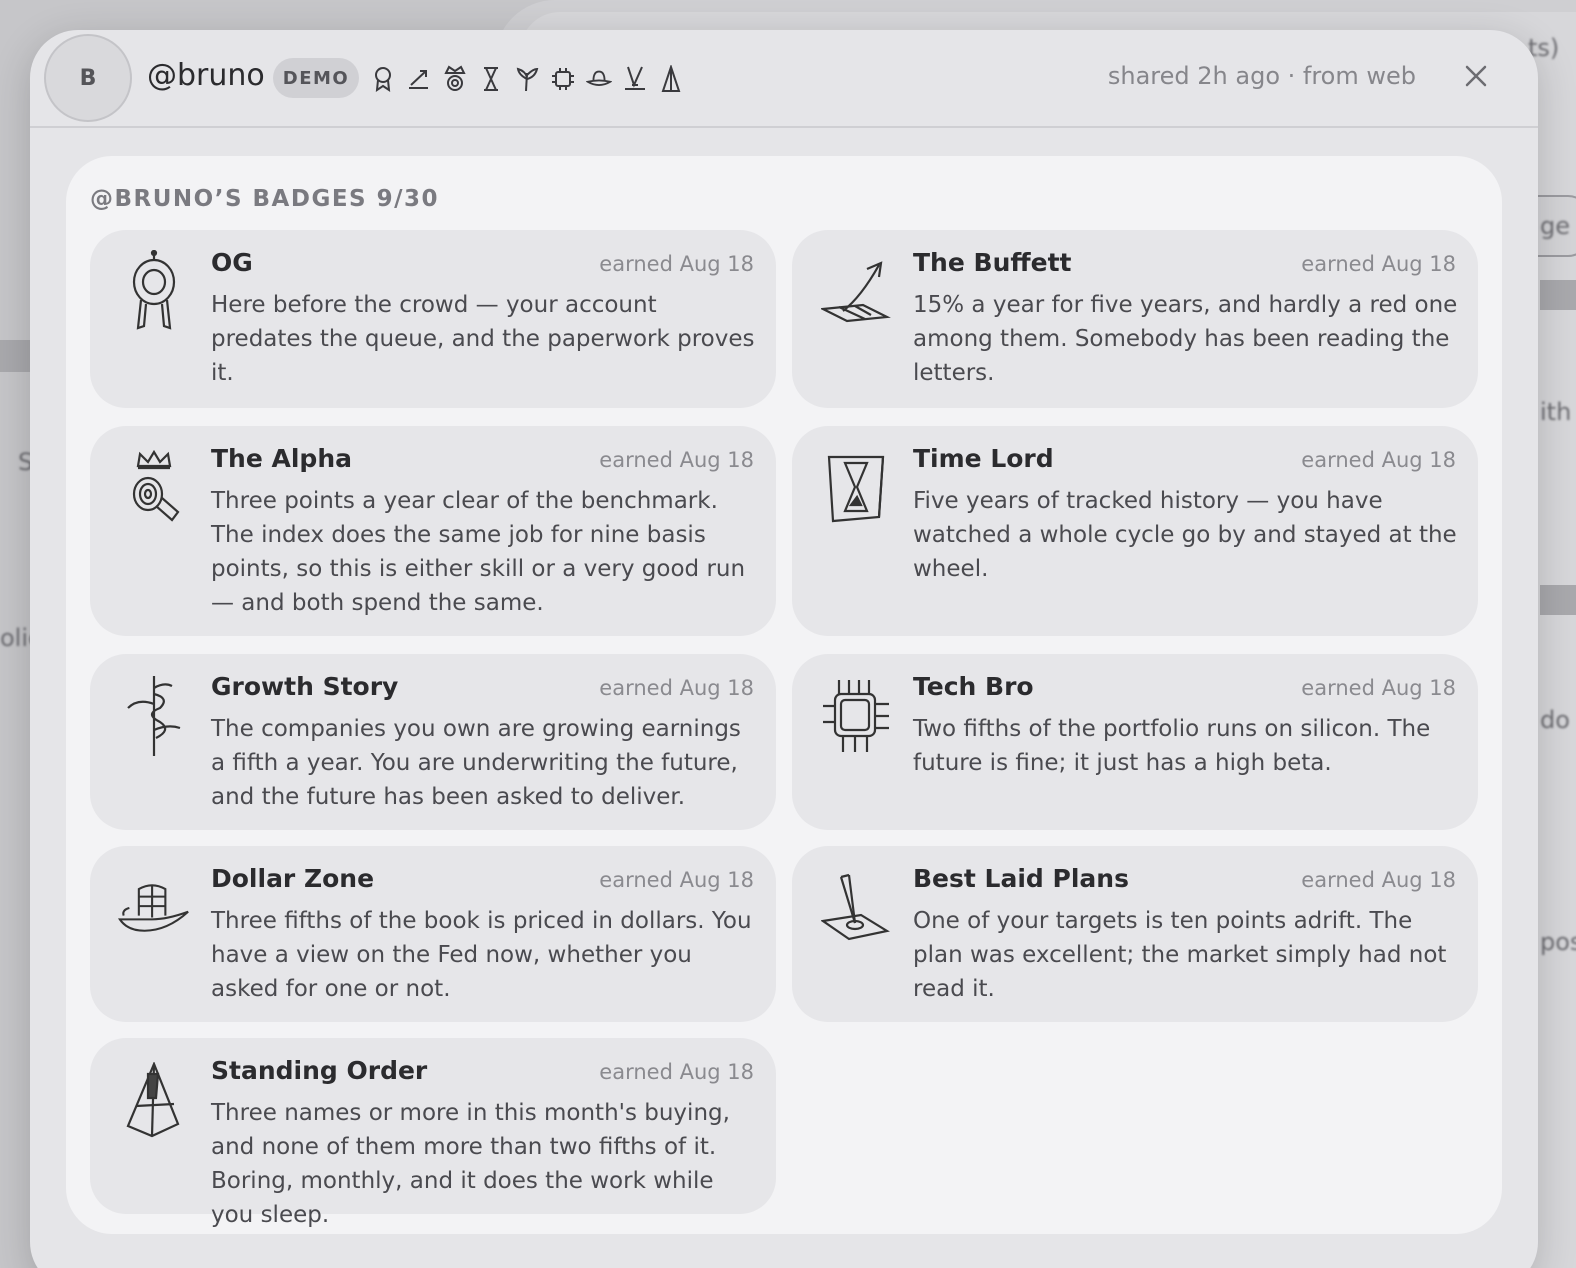 Image resolution: width=1576 pixels, height=1268 pixels. Describe the element at coordinates (1556, 412) in the screenshot. I see `background-text: ith` at that location.